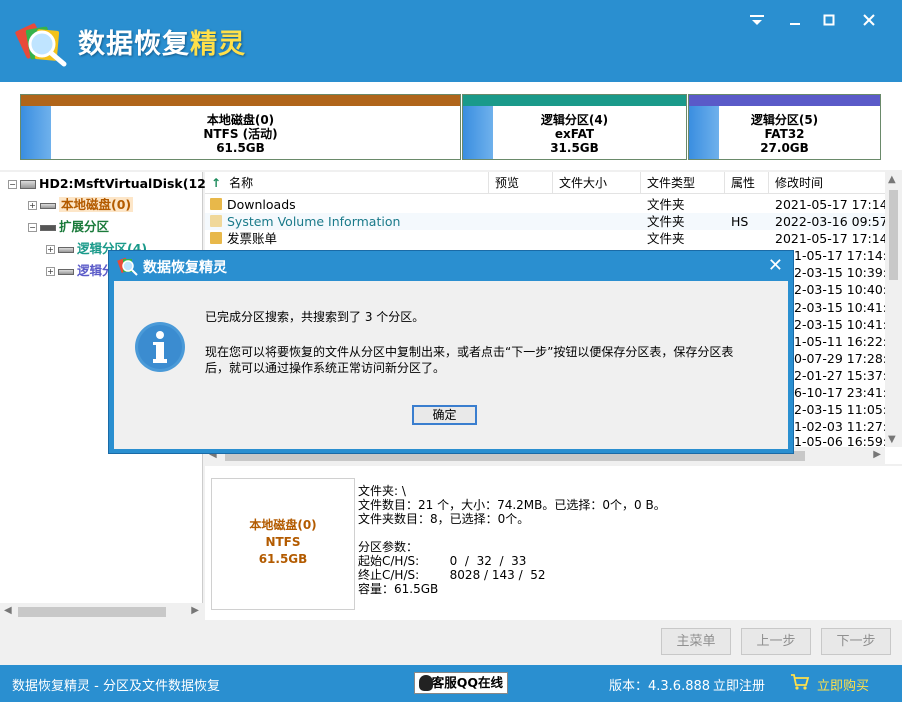 This screenshot has height=702, width=902. Describe the element at coordinates (545, 204) in the screenshot. I see `file-row: Downloads 文件夹 2021-05-17 17:14:` at that location.